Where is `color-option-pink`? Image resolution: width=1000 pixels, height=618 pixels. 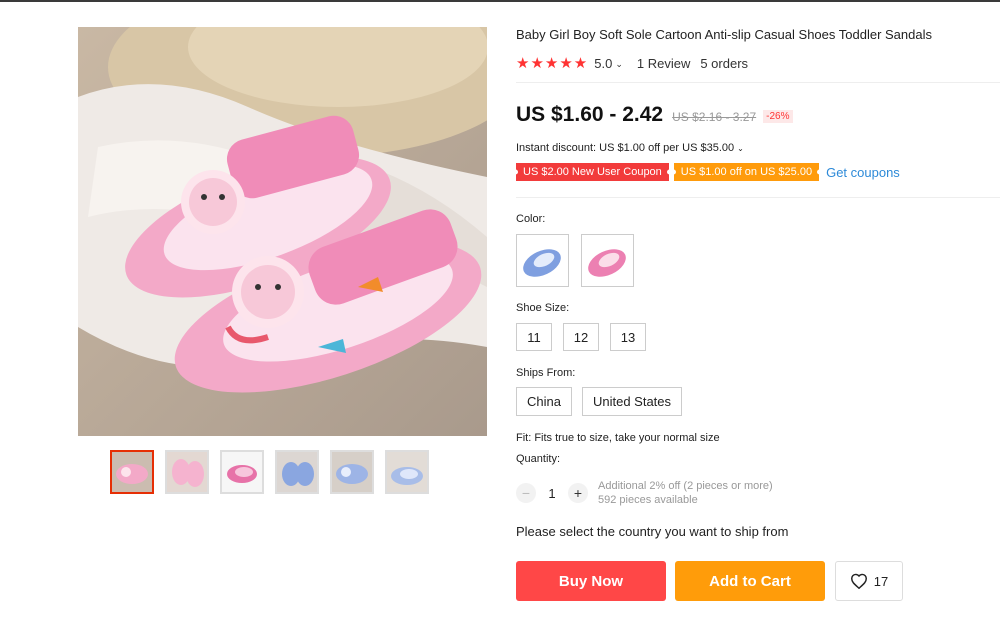 color-option-pink is located at coordinates (607, 260).